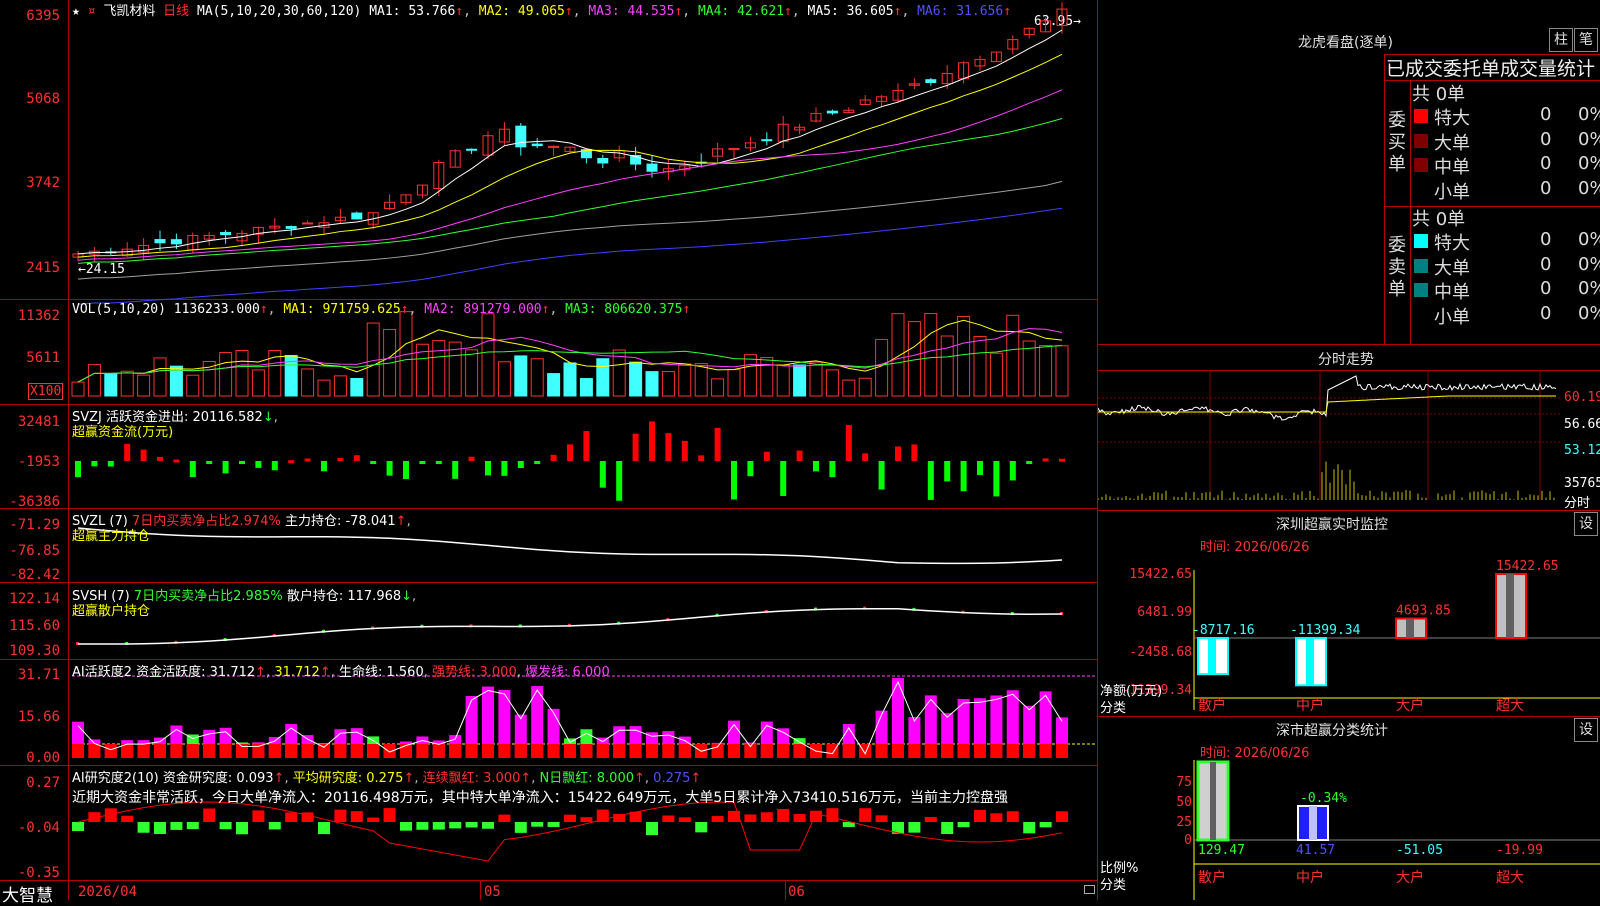 Image resolution: width=1600 pixels, height=906 pixels. I want to click on svzl-line, so click(570, 546).